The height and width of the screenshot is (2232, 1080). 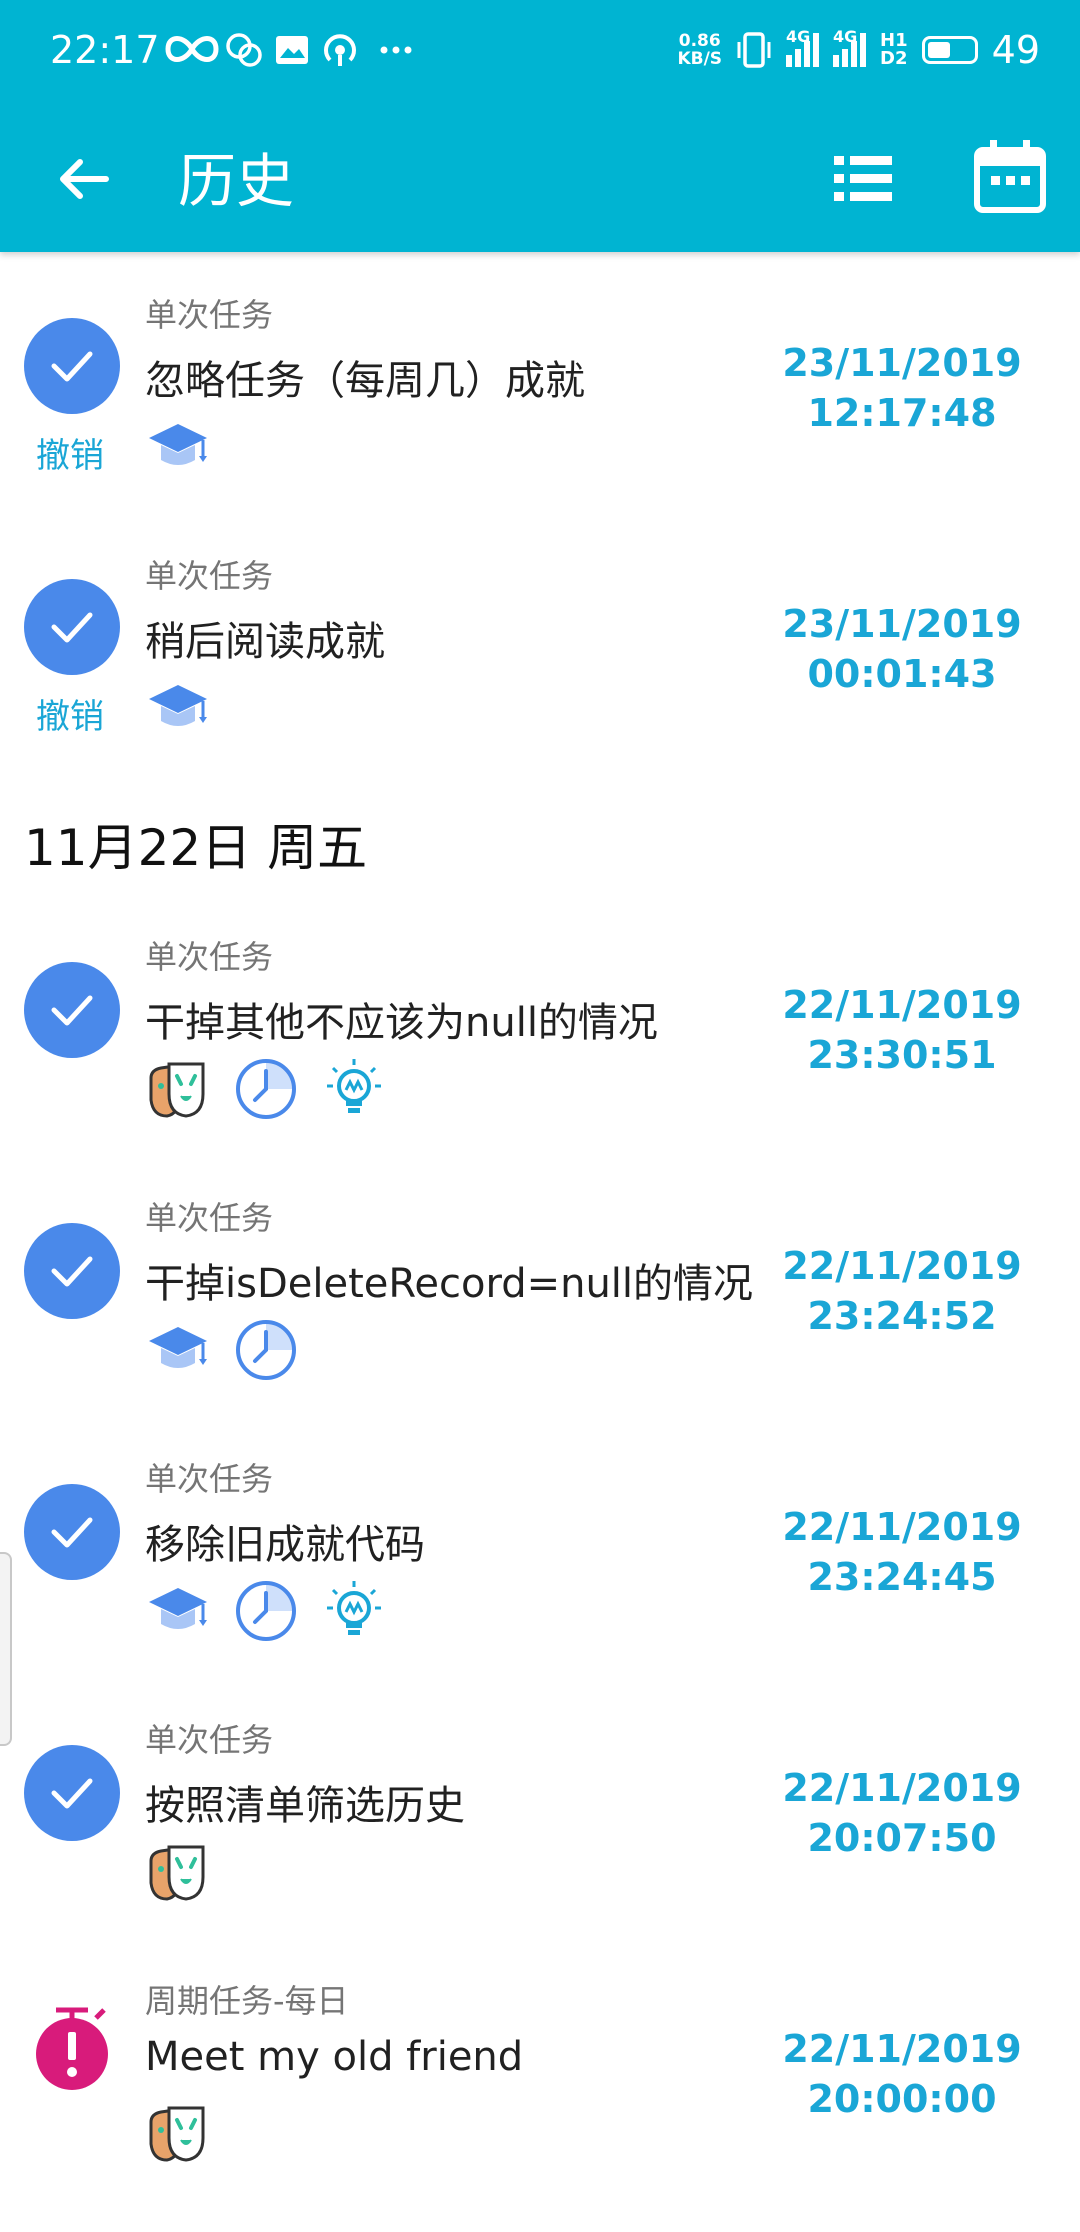 I want to click on vibrate-icon, so click(x=754, y=50).